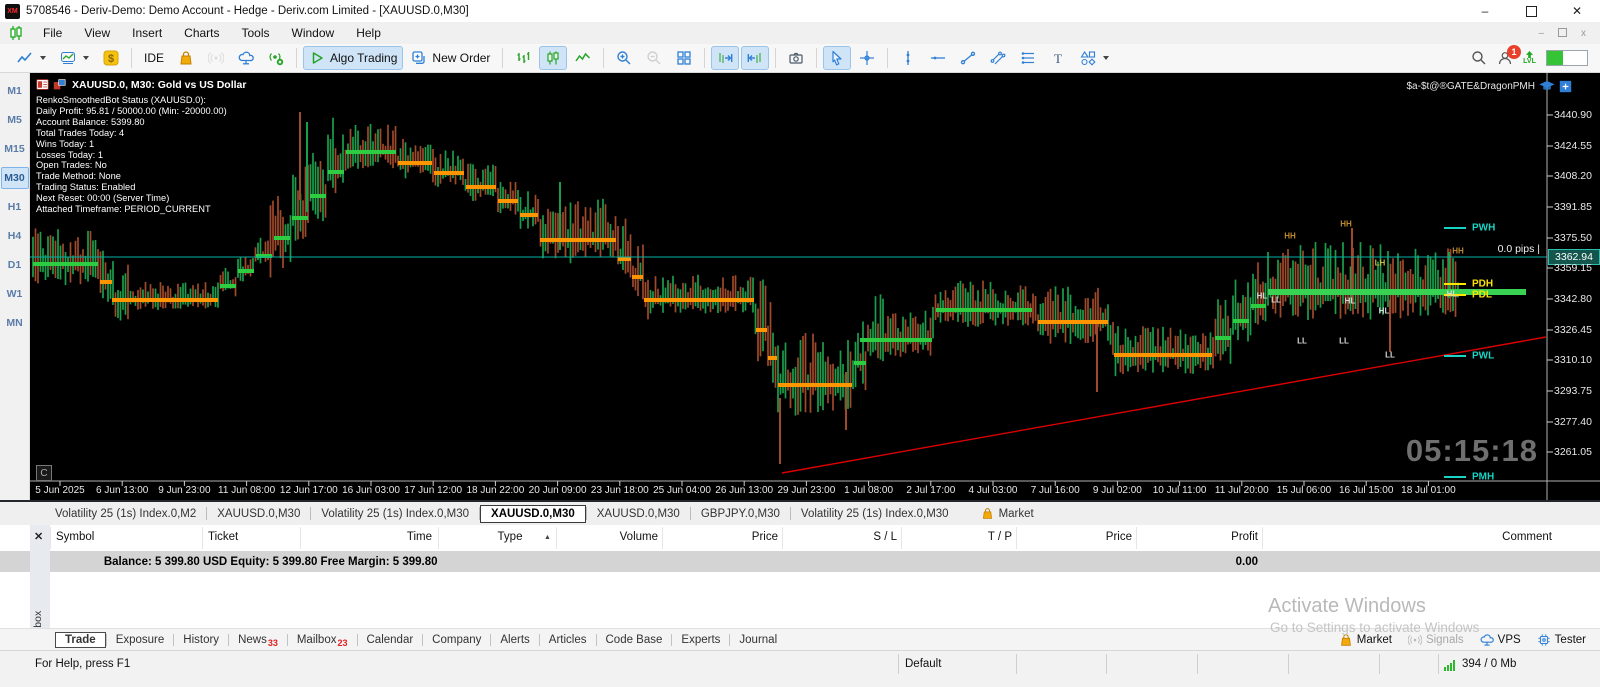 This screenshot has height=687, width=1600. I want to click on child-restore-button, so click(1562, 33).